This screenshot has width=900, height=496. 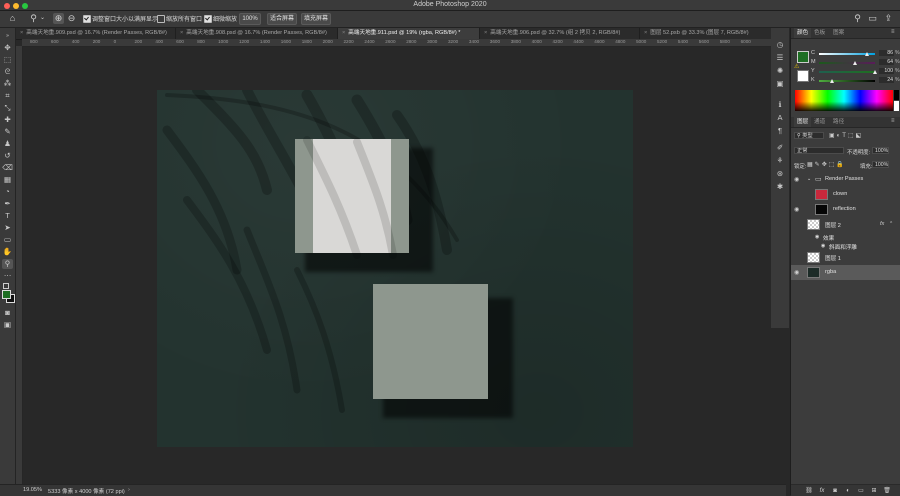 I want to click on dodge-tool-icon: ◔, so click(x=7, y=192).